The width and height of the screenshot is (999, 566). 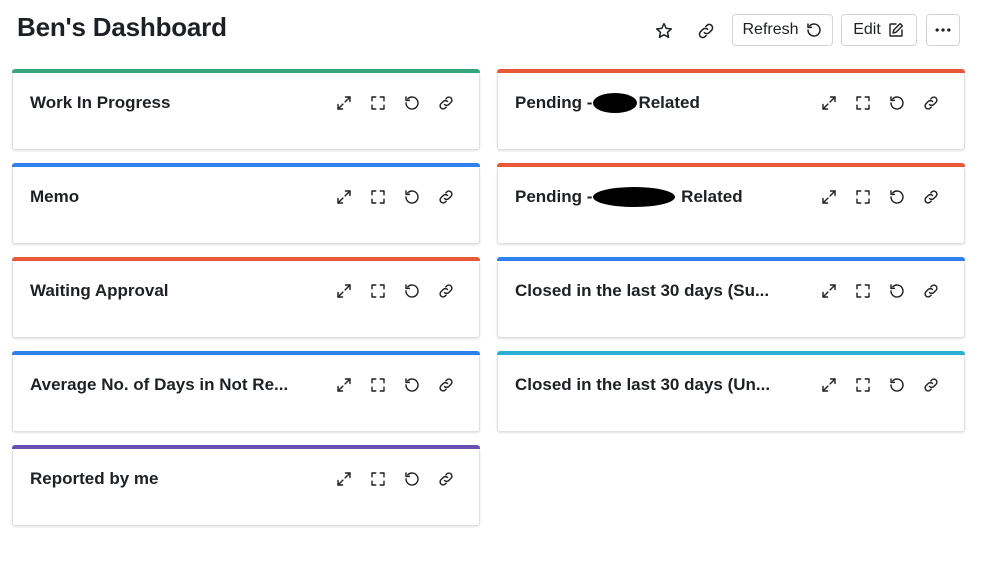 I want to click on refresh-button: Refresh, so click(x=782, y=30).